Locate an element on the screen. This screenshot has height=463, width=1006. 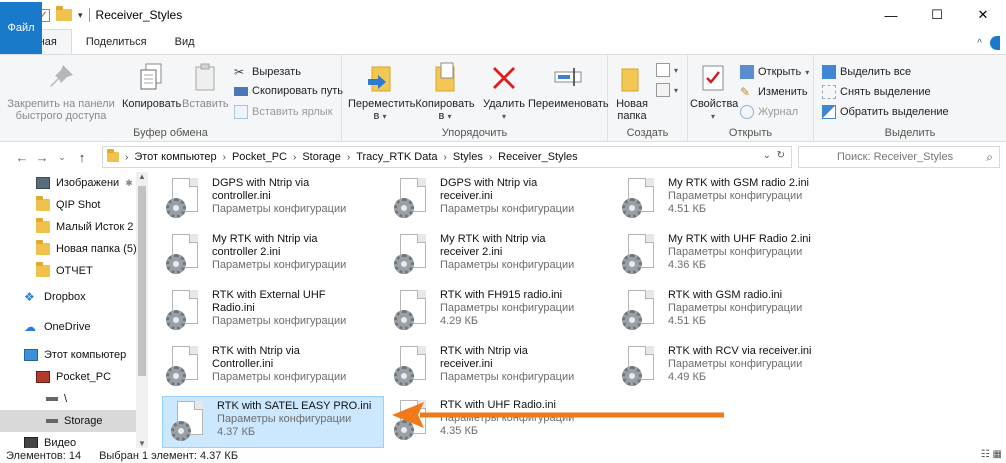
nav-item-video: Видео is located at coordinates (69, 440).